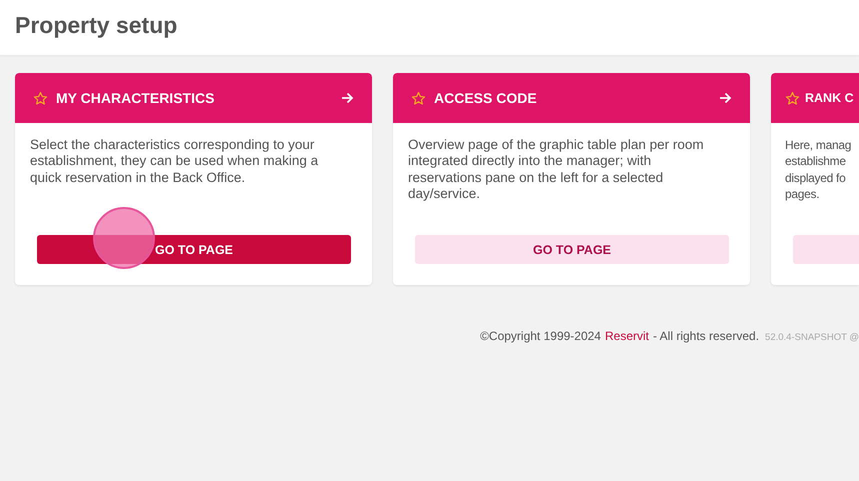 The image size is (859, 481). Describe the element at coordinates (812, 337) in the screenshot. I see `version-text: 52.0.4-SNAPSHOT @` at that location.